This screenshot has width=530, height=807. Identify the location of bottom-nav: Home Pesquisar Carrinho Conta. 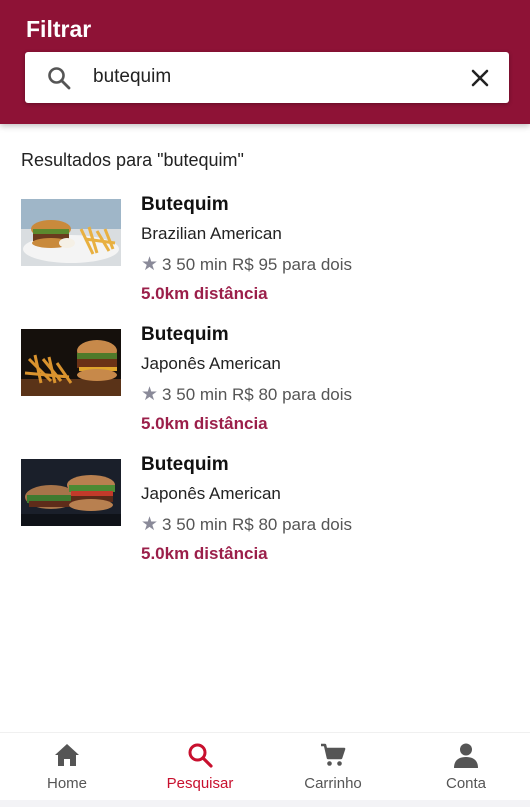
(265, 769).